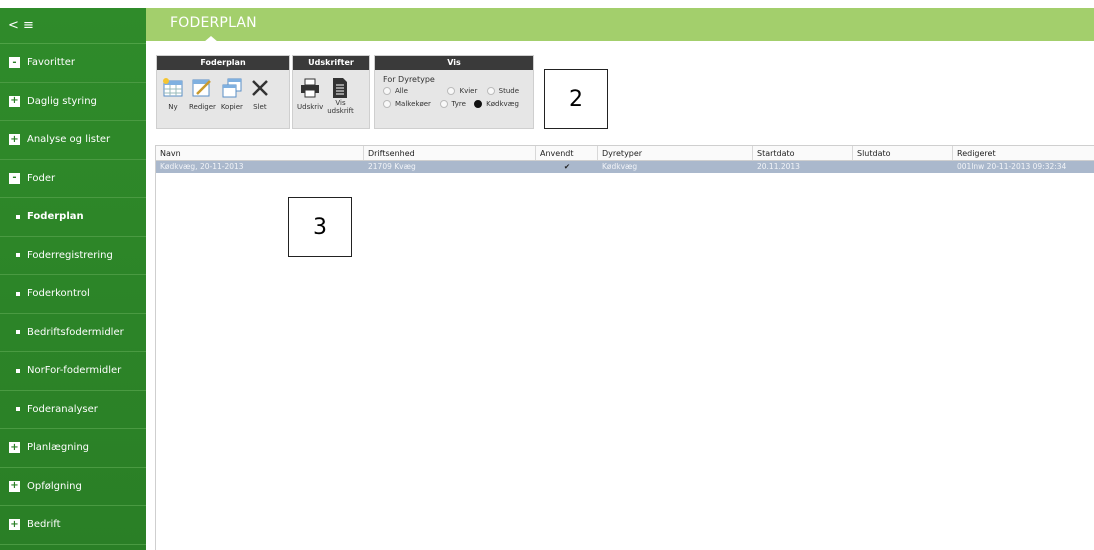 The width and height of the screenshot is (1094, 550). I want to click on col-slutdato: Slutdato, so click(903, 153).